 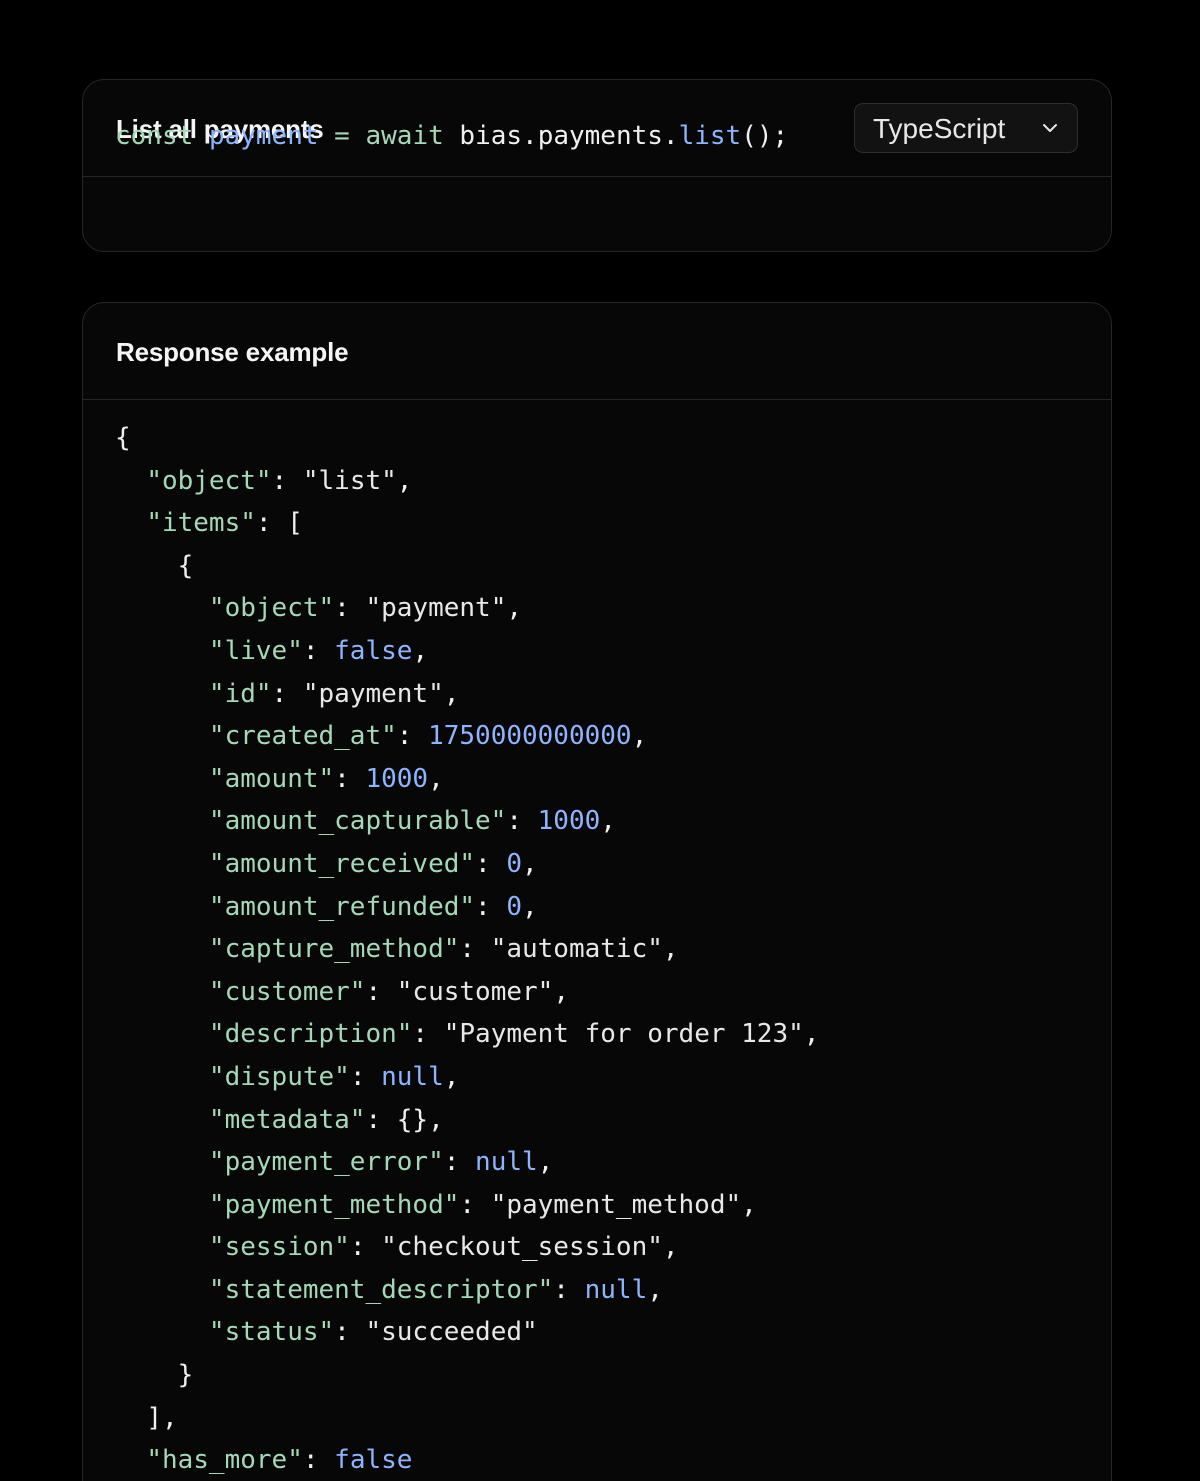 What do you see at coordinates (597, 165) in the screenshot?
I see `request-code-card: List all payments TypeScript` at bounding box center [597, 165].